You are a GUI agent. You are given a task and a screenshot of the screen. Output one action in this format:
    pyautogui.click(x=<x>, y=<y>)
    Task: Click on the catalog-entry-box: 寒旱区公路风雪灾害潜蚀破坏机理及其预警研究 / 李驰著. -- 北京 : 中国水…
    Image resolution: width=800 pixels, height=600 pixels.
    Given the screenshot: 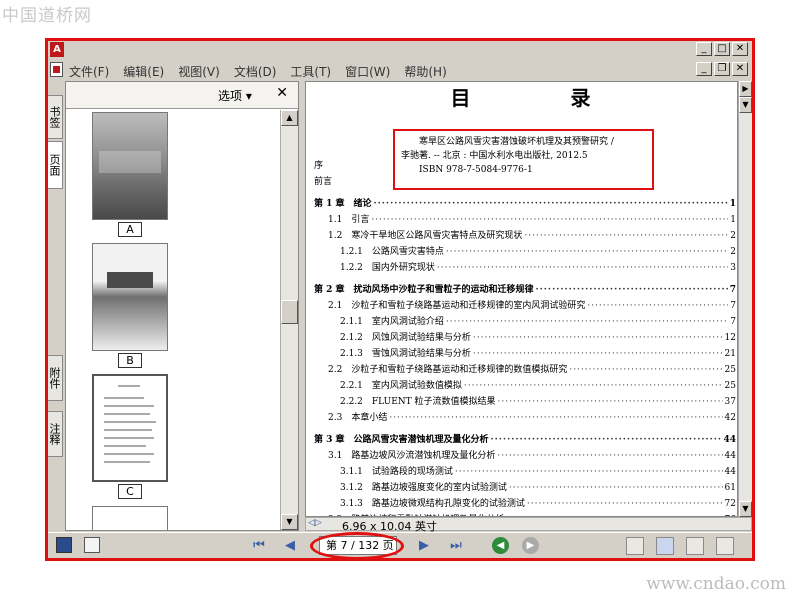 What is the action you would take?
    pyautogui.click(x=523, y=159)
    